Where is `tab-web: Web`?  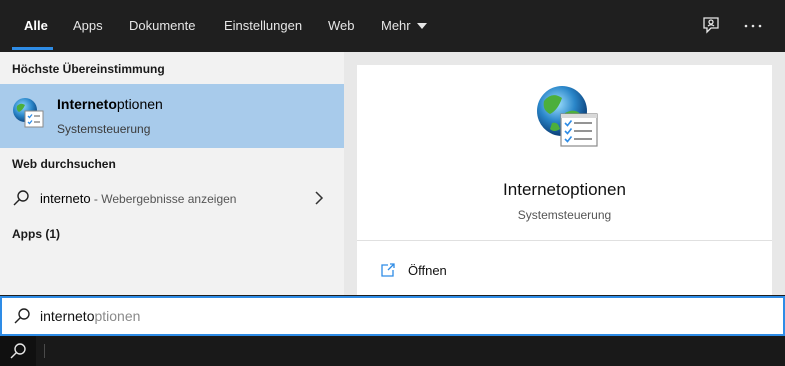
tab-web: Web is located at coordinates (341, 25).